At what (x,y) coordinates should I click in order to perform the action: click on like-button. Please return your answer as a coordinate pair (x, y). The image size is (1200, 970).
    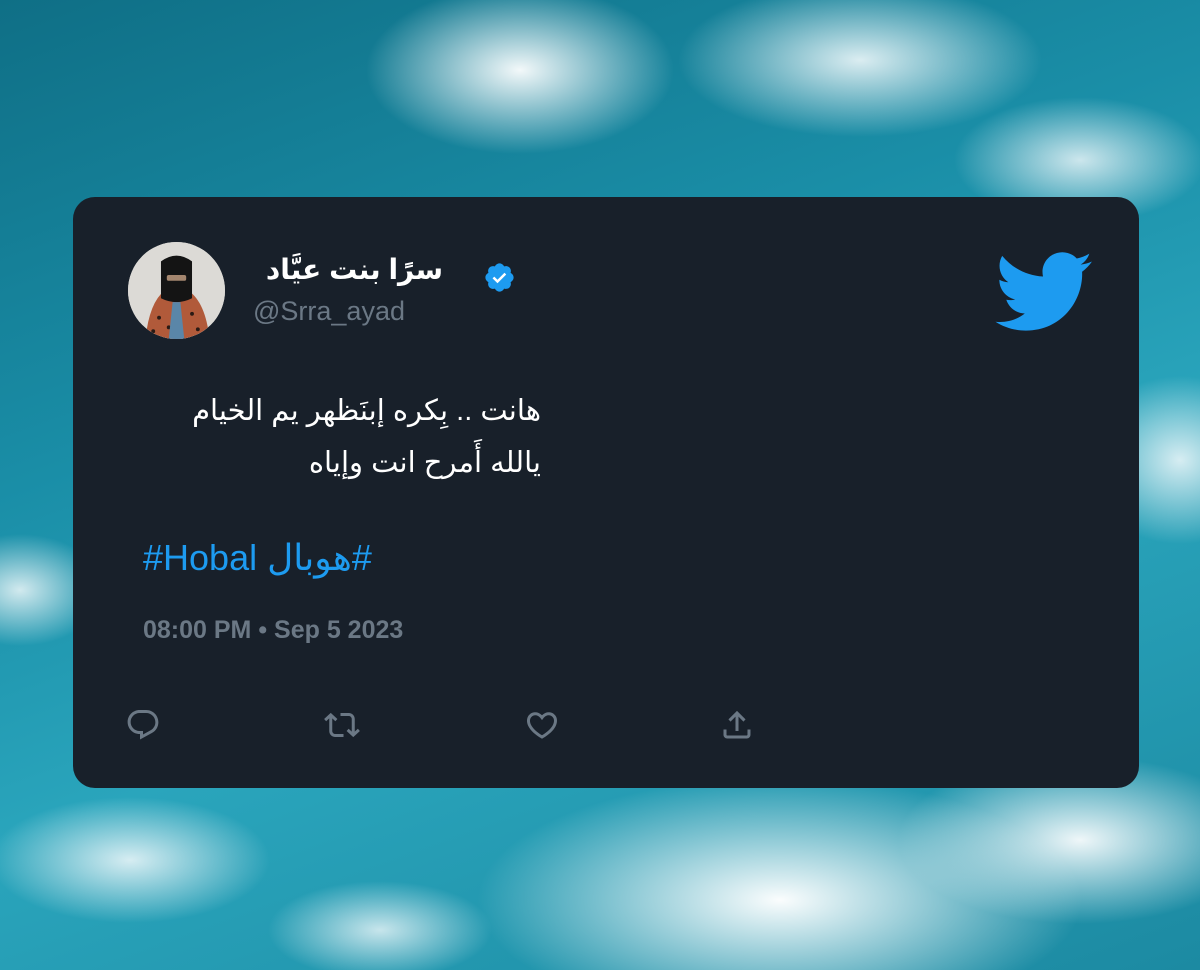
    Looking at the image, I should click on (542, 725).